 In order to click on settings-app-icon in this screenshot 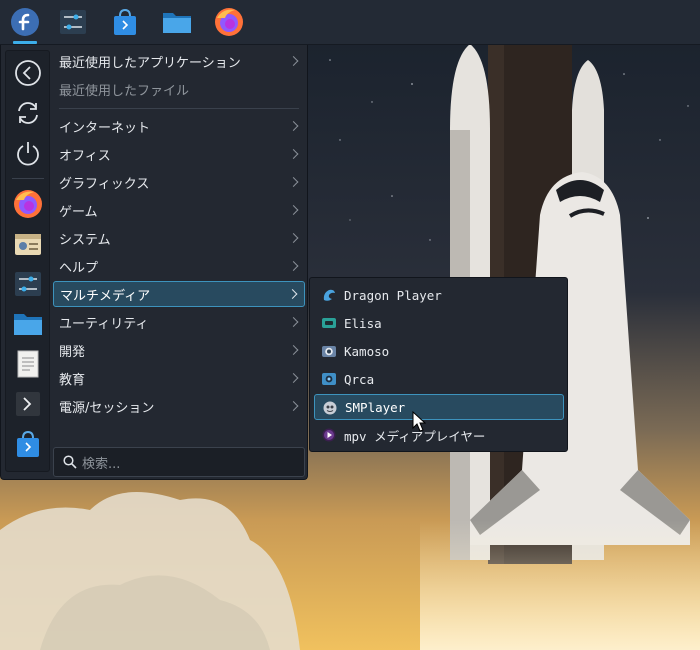, I will do `click(28, 244)`.